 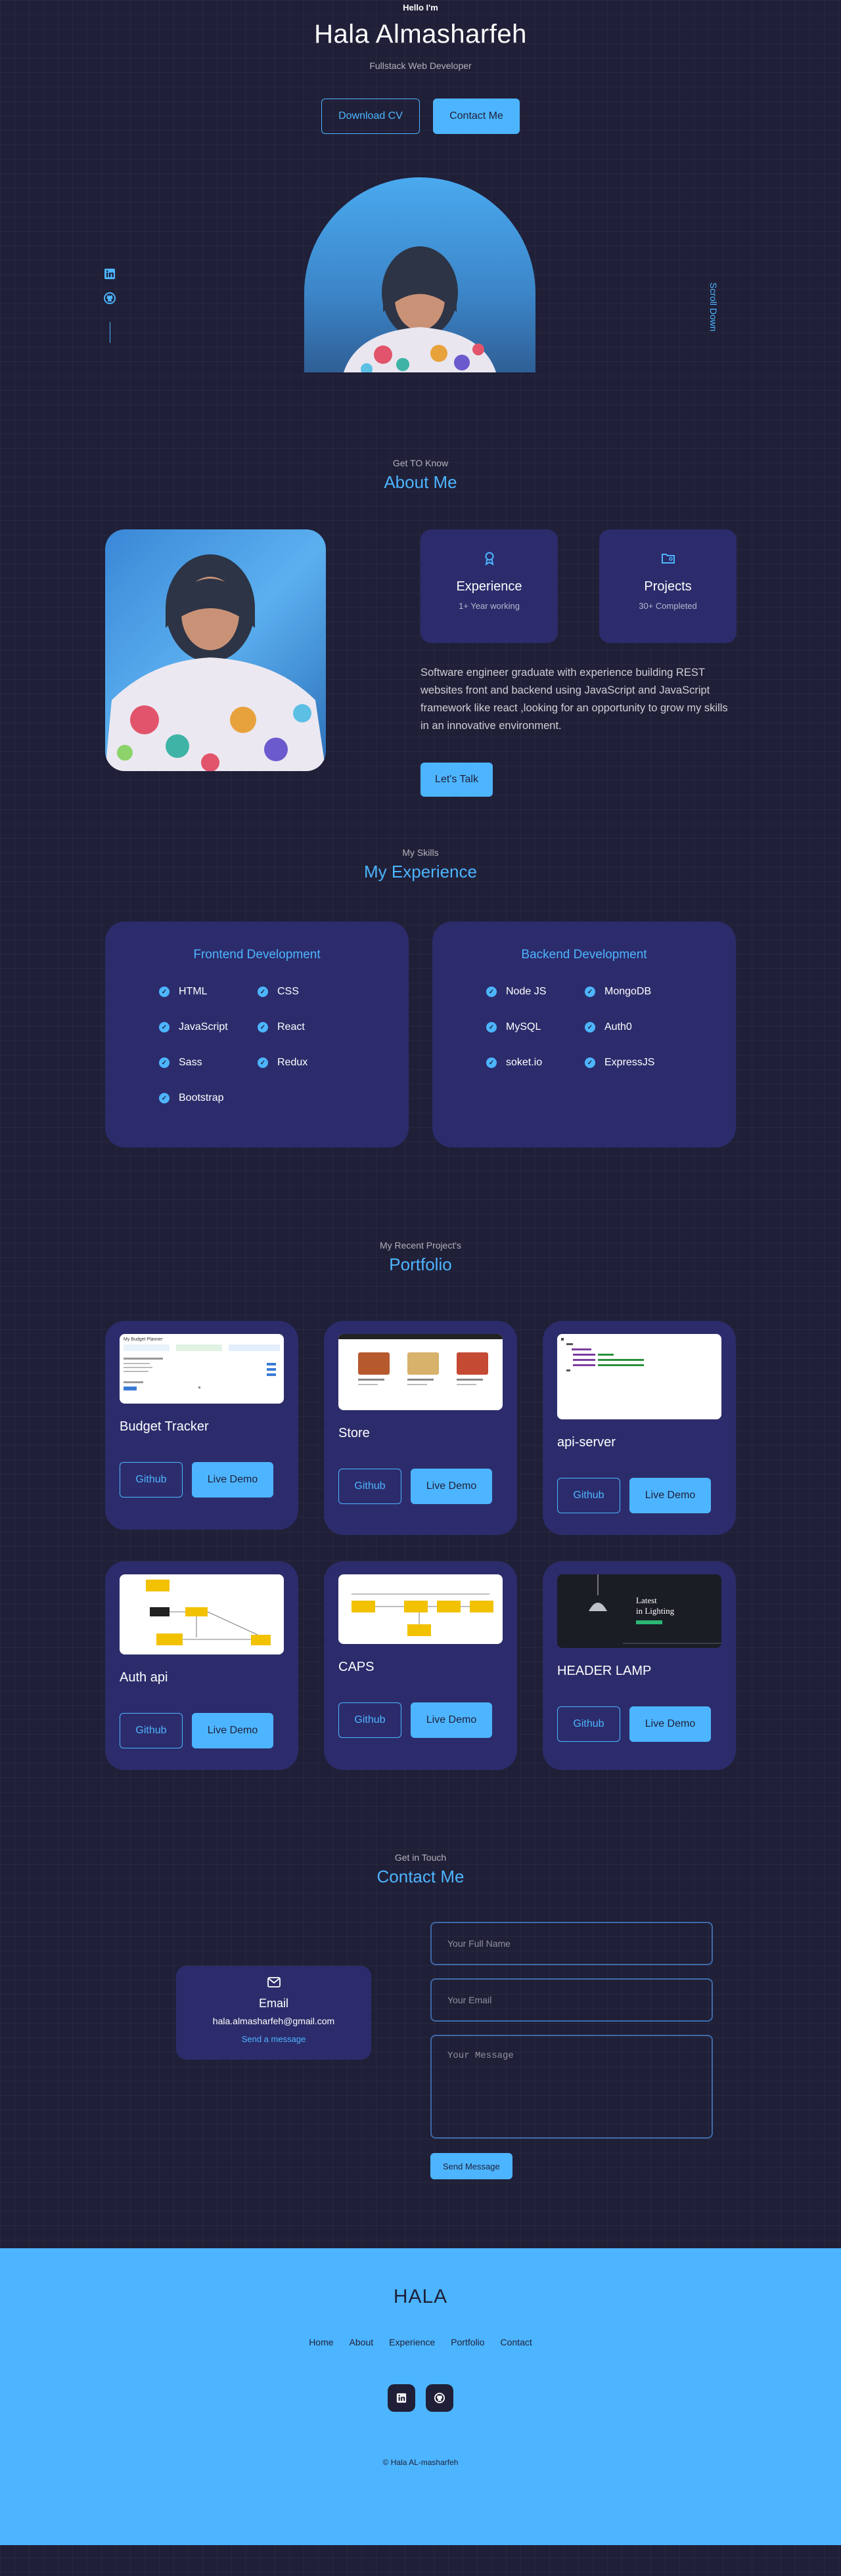 I want to click on footer-link-experience: Experience, so click(x=412, y=2342).